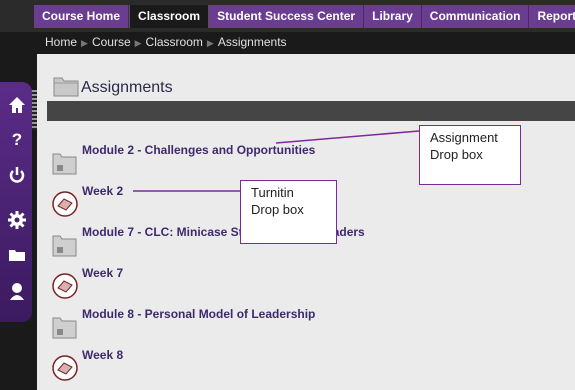 This screenshot has width=575, height=390. What do you see at coordinates (61, 42) in the screenshot?
I see `breadcrumb-home: Home` at bounding box center [61, 42].